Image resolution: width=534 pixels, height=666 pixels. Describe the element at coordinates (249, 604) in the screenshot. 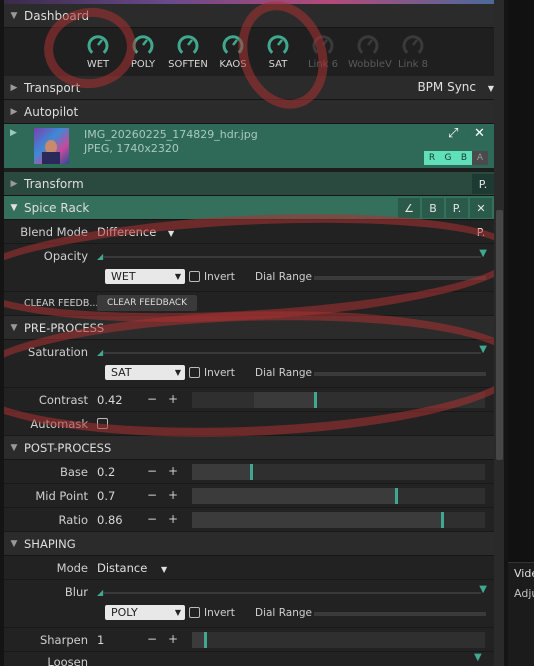

I see `blur-row: Blur ◢ ▼ POLY ▼ Invert Dial Range` at that location.